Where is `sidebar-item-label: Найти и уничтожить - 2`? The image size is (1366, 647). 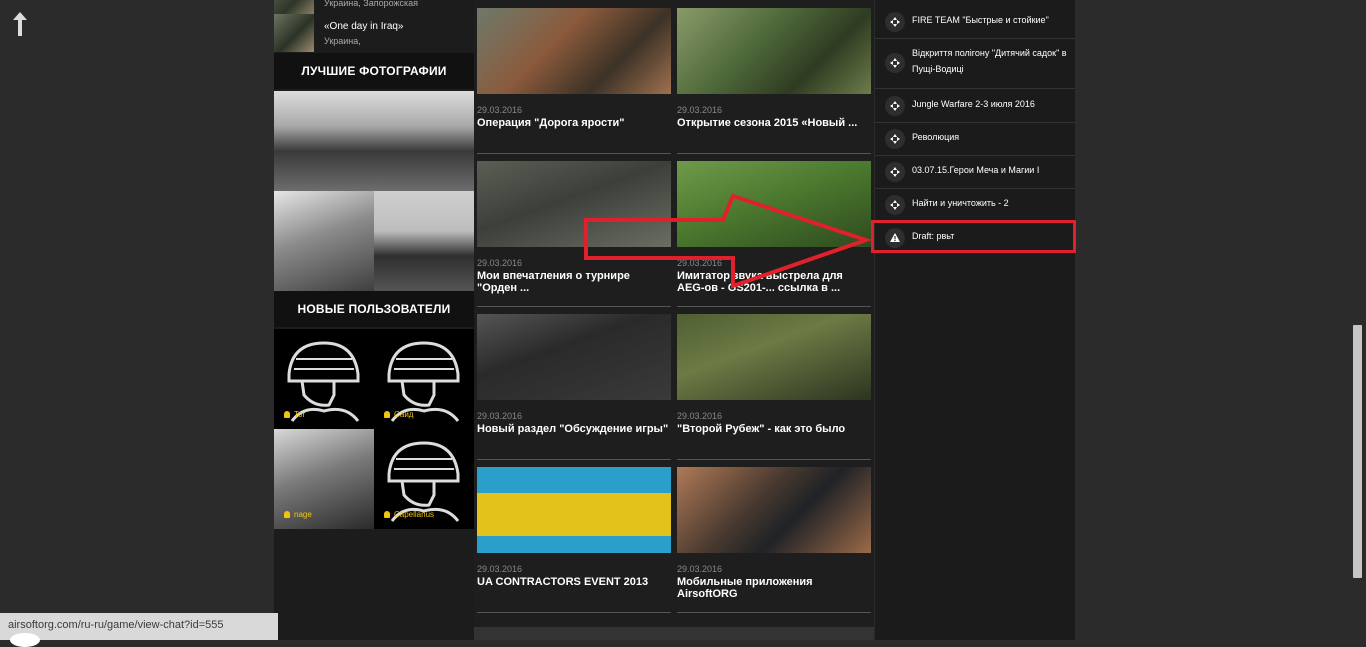
sidebar-item-label: Найти и уничтожить - 2 is located at coordinates (960, 203).